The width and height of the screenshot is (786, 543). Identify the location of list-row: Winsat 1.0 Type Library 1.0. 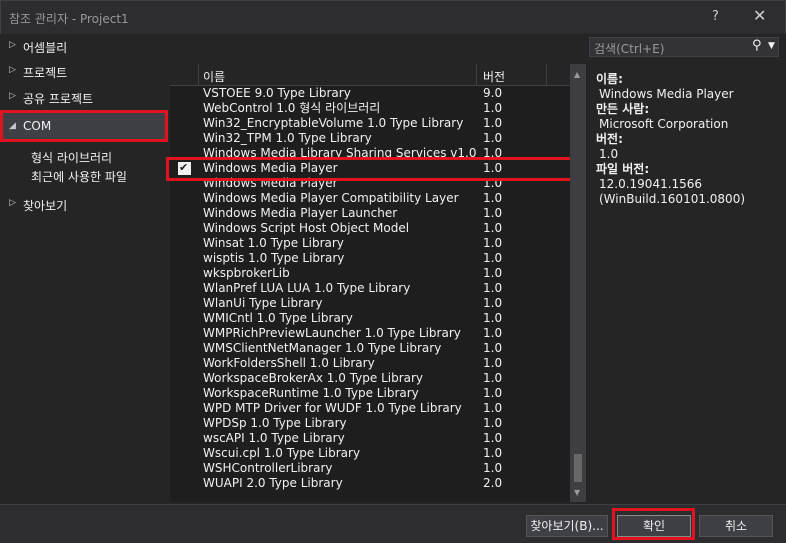
(370, 243).